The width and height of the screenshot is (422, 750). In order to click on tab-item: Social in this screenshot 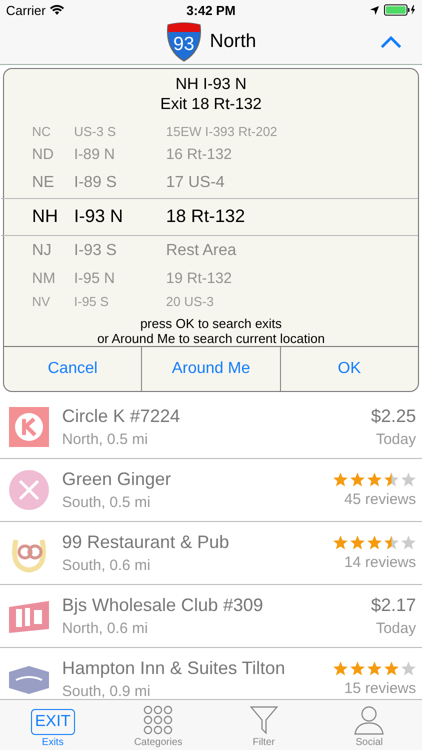, I will do `click(369, 725)`.